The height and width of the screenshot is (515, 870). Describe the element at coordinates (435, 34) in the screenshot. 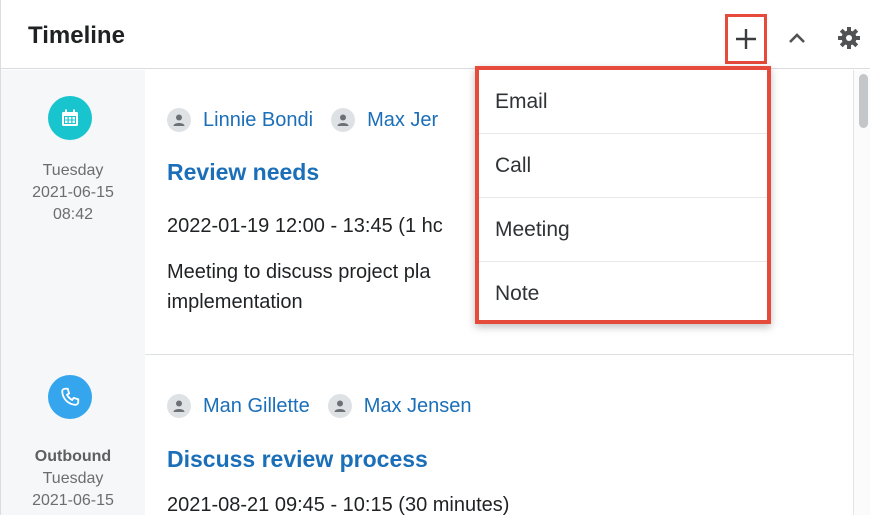

I see `dashlet-header: Timeline` at that location.